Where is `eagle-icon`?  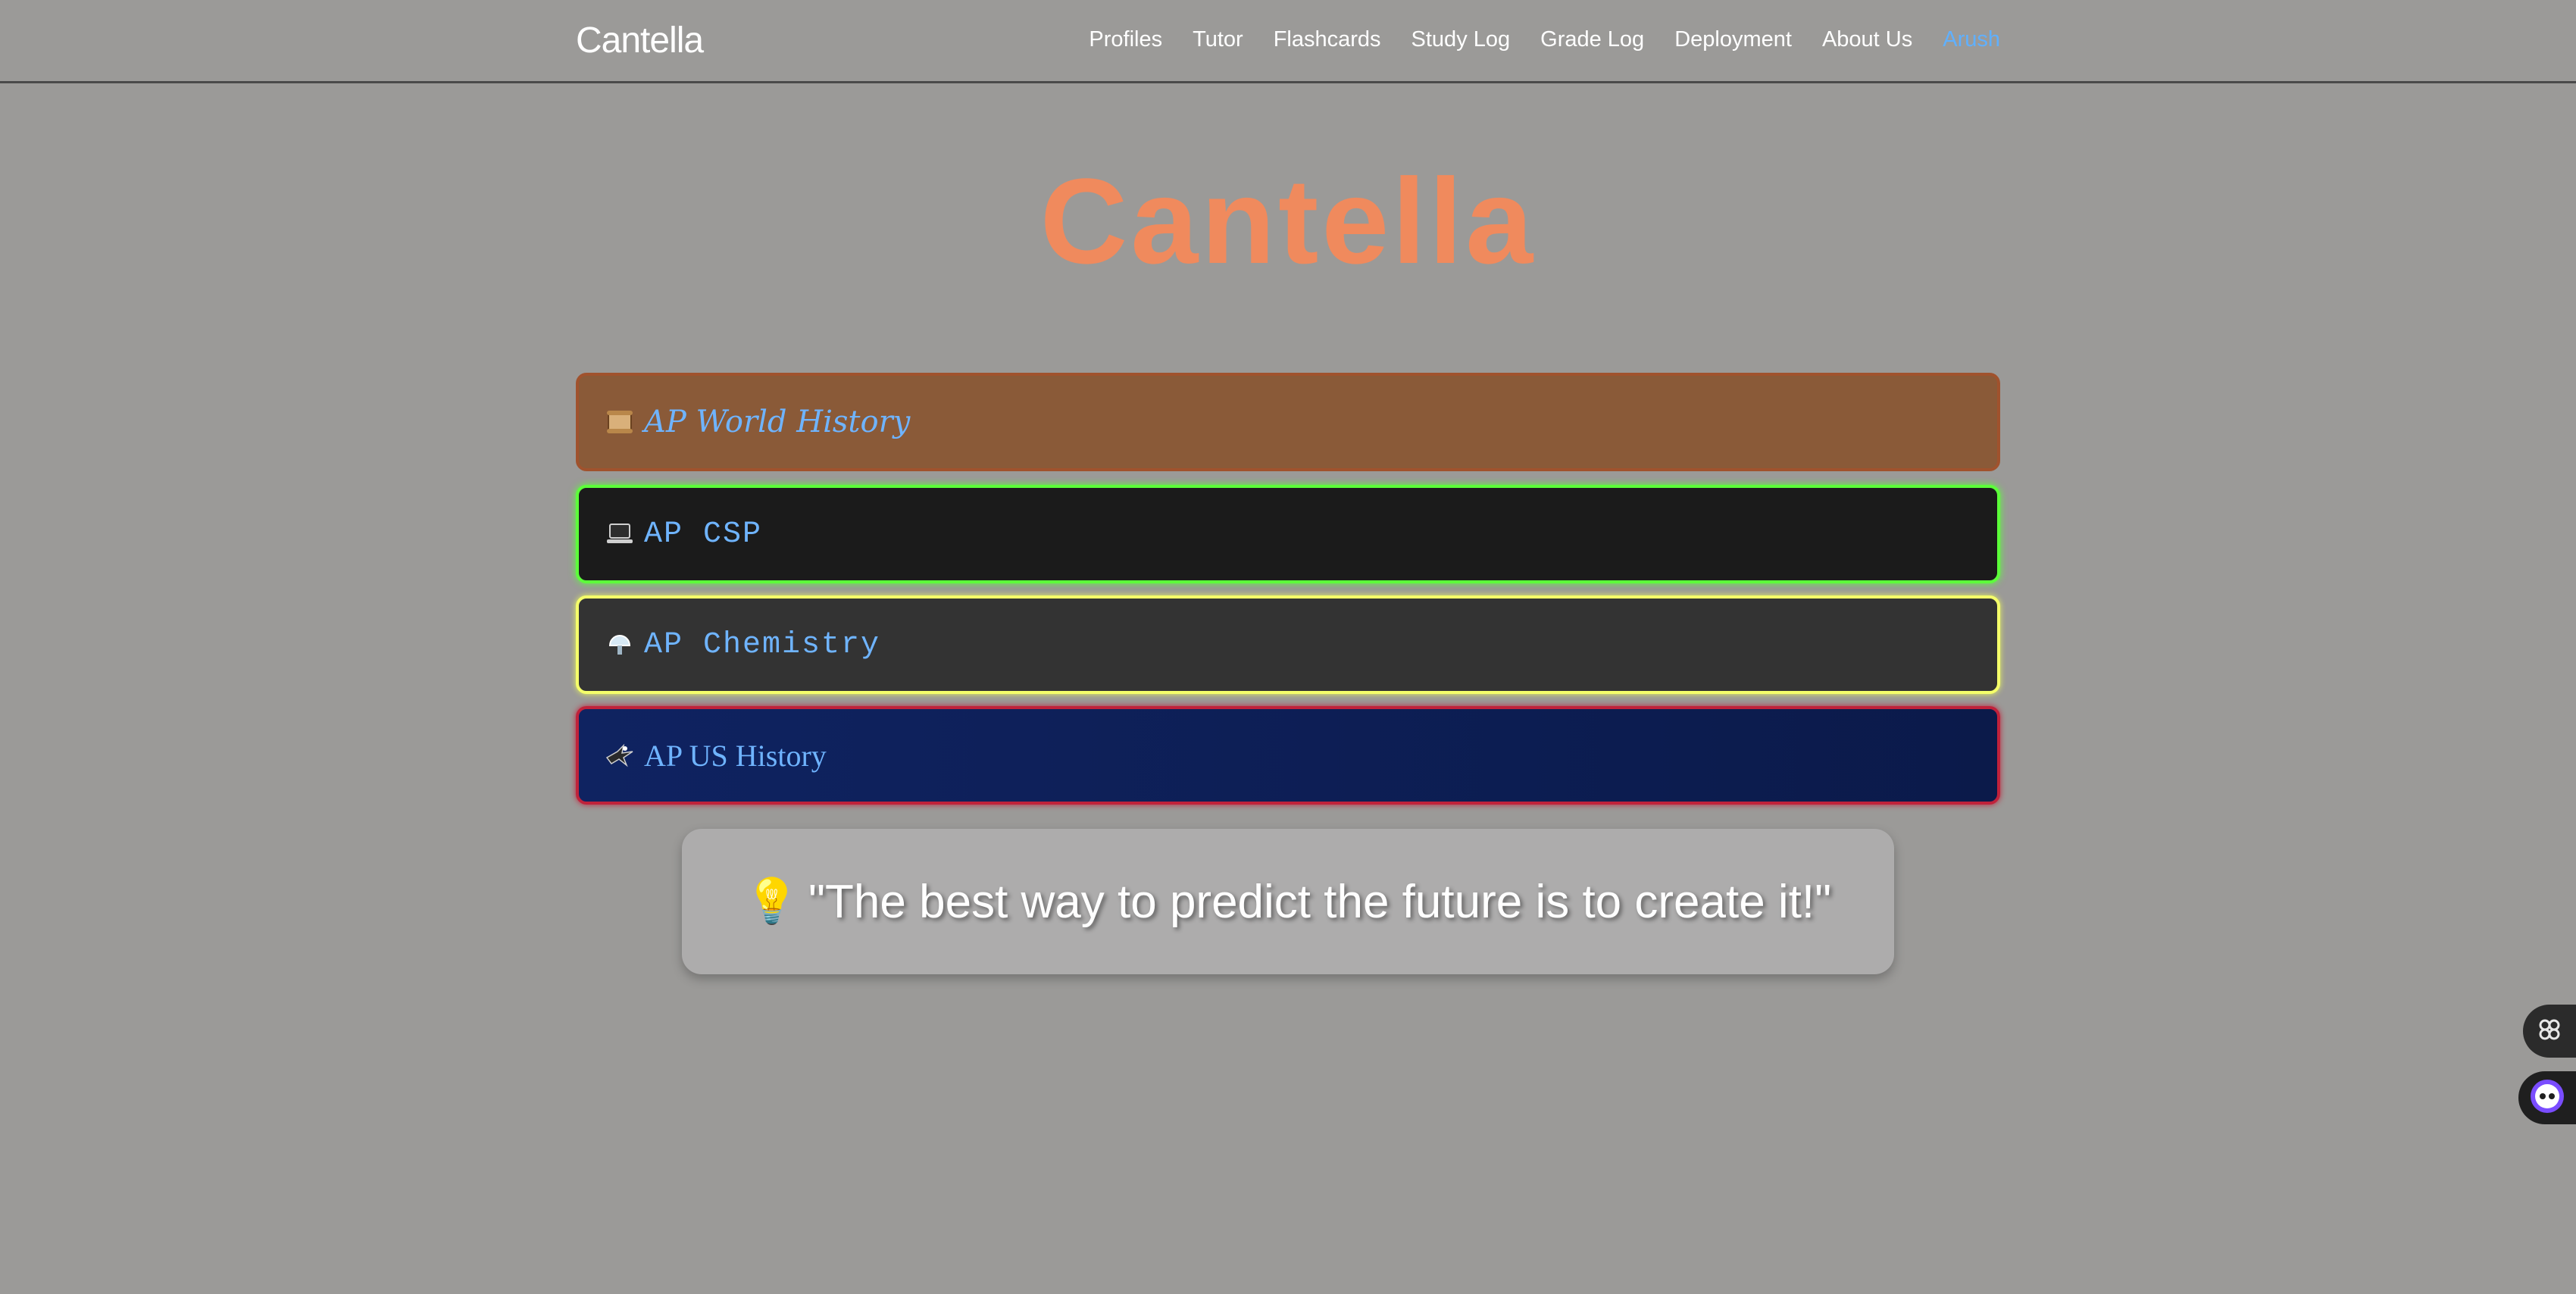
eagle-icon is located at coordinates (620, 755).